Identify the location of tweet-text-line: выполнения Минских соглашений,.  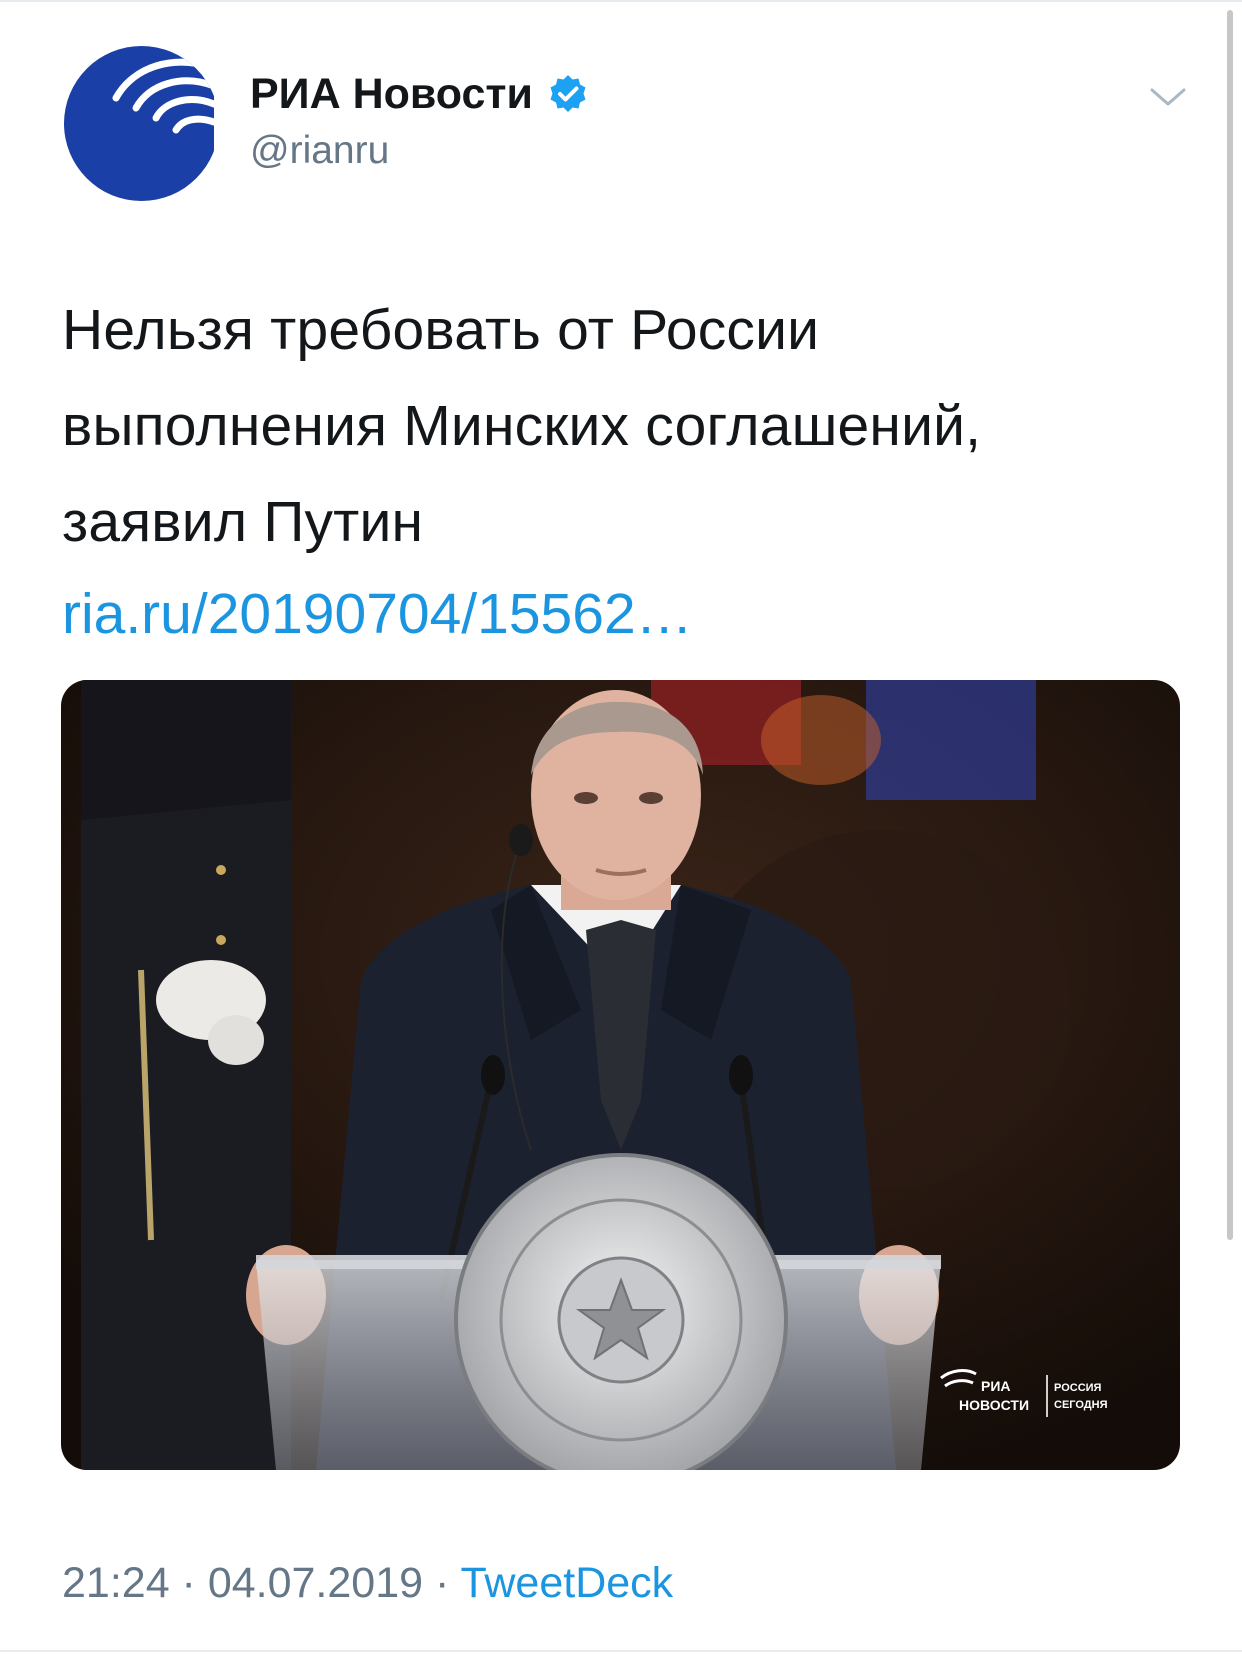
(522, 426).